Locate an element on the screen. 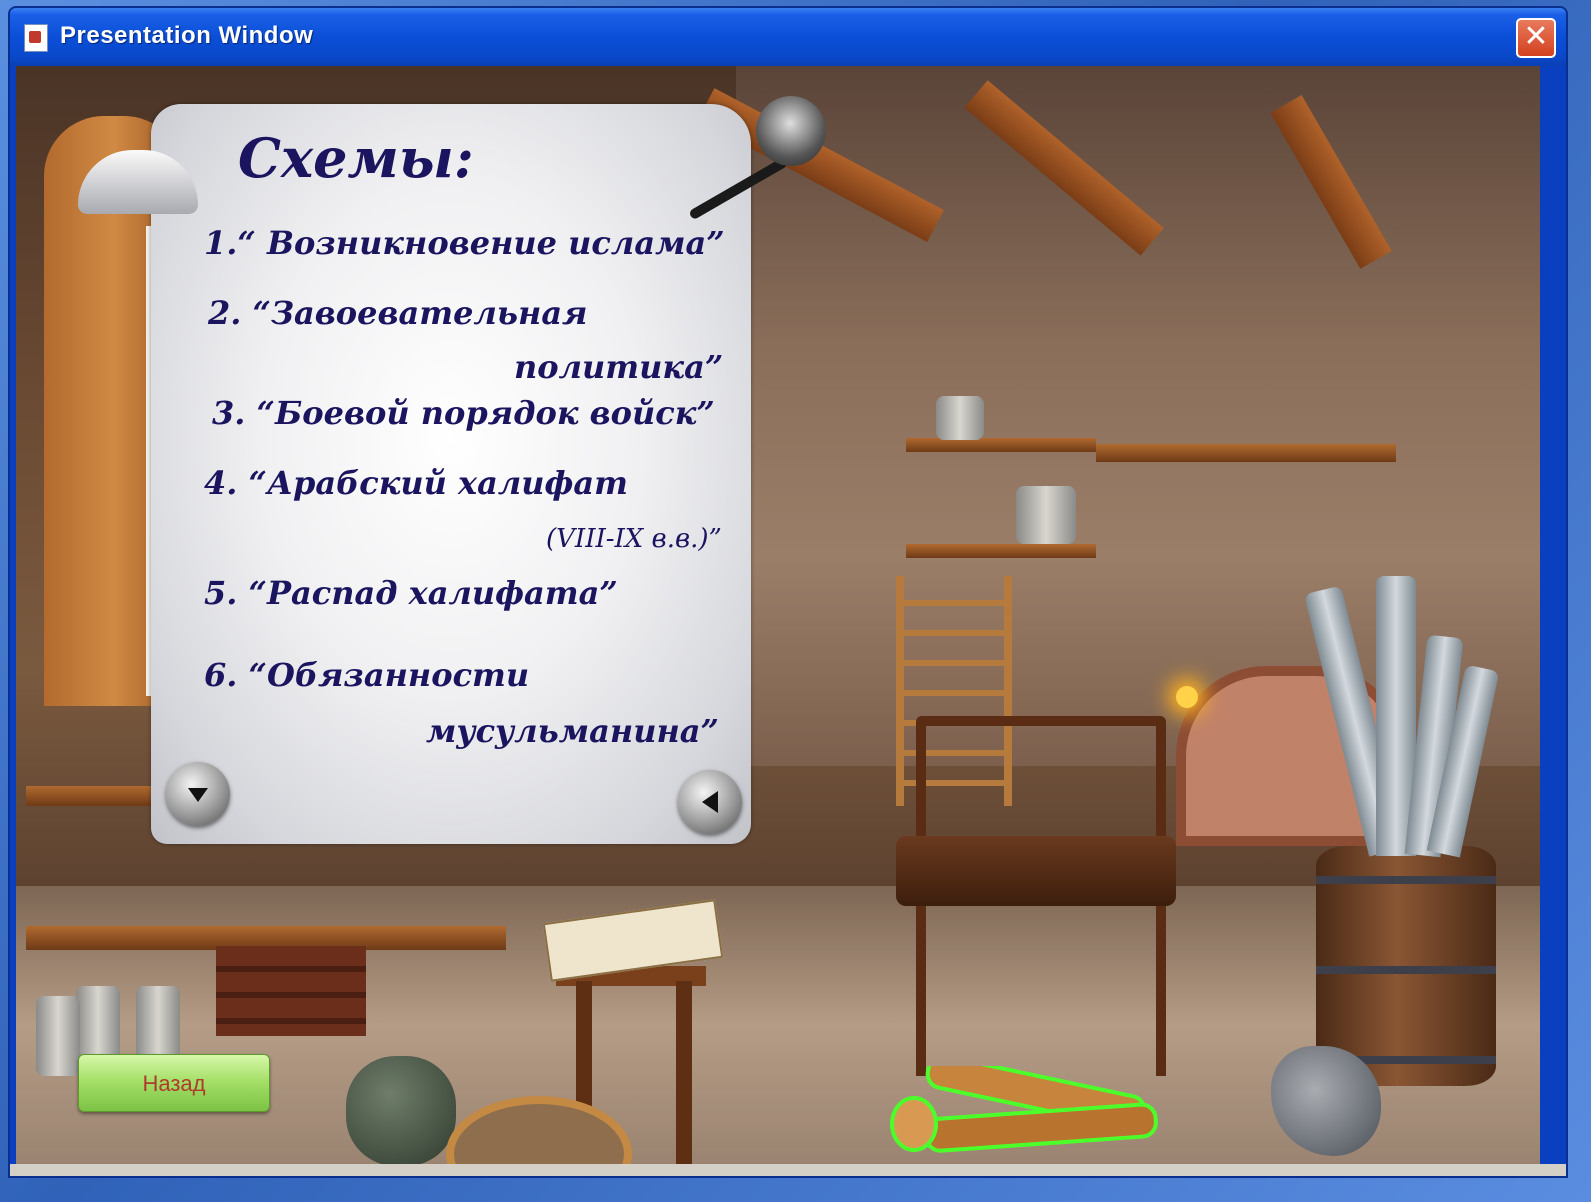 The image size is (1591, 1202). scroll-bundle-hotspot is located at coordinates (1031, 1111).